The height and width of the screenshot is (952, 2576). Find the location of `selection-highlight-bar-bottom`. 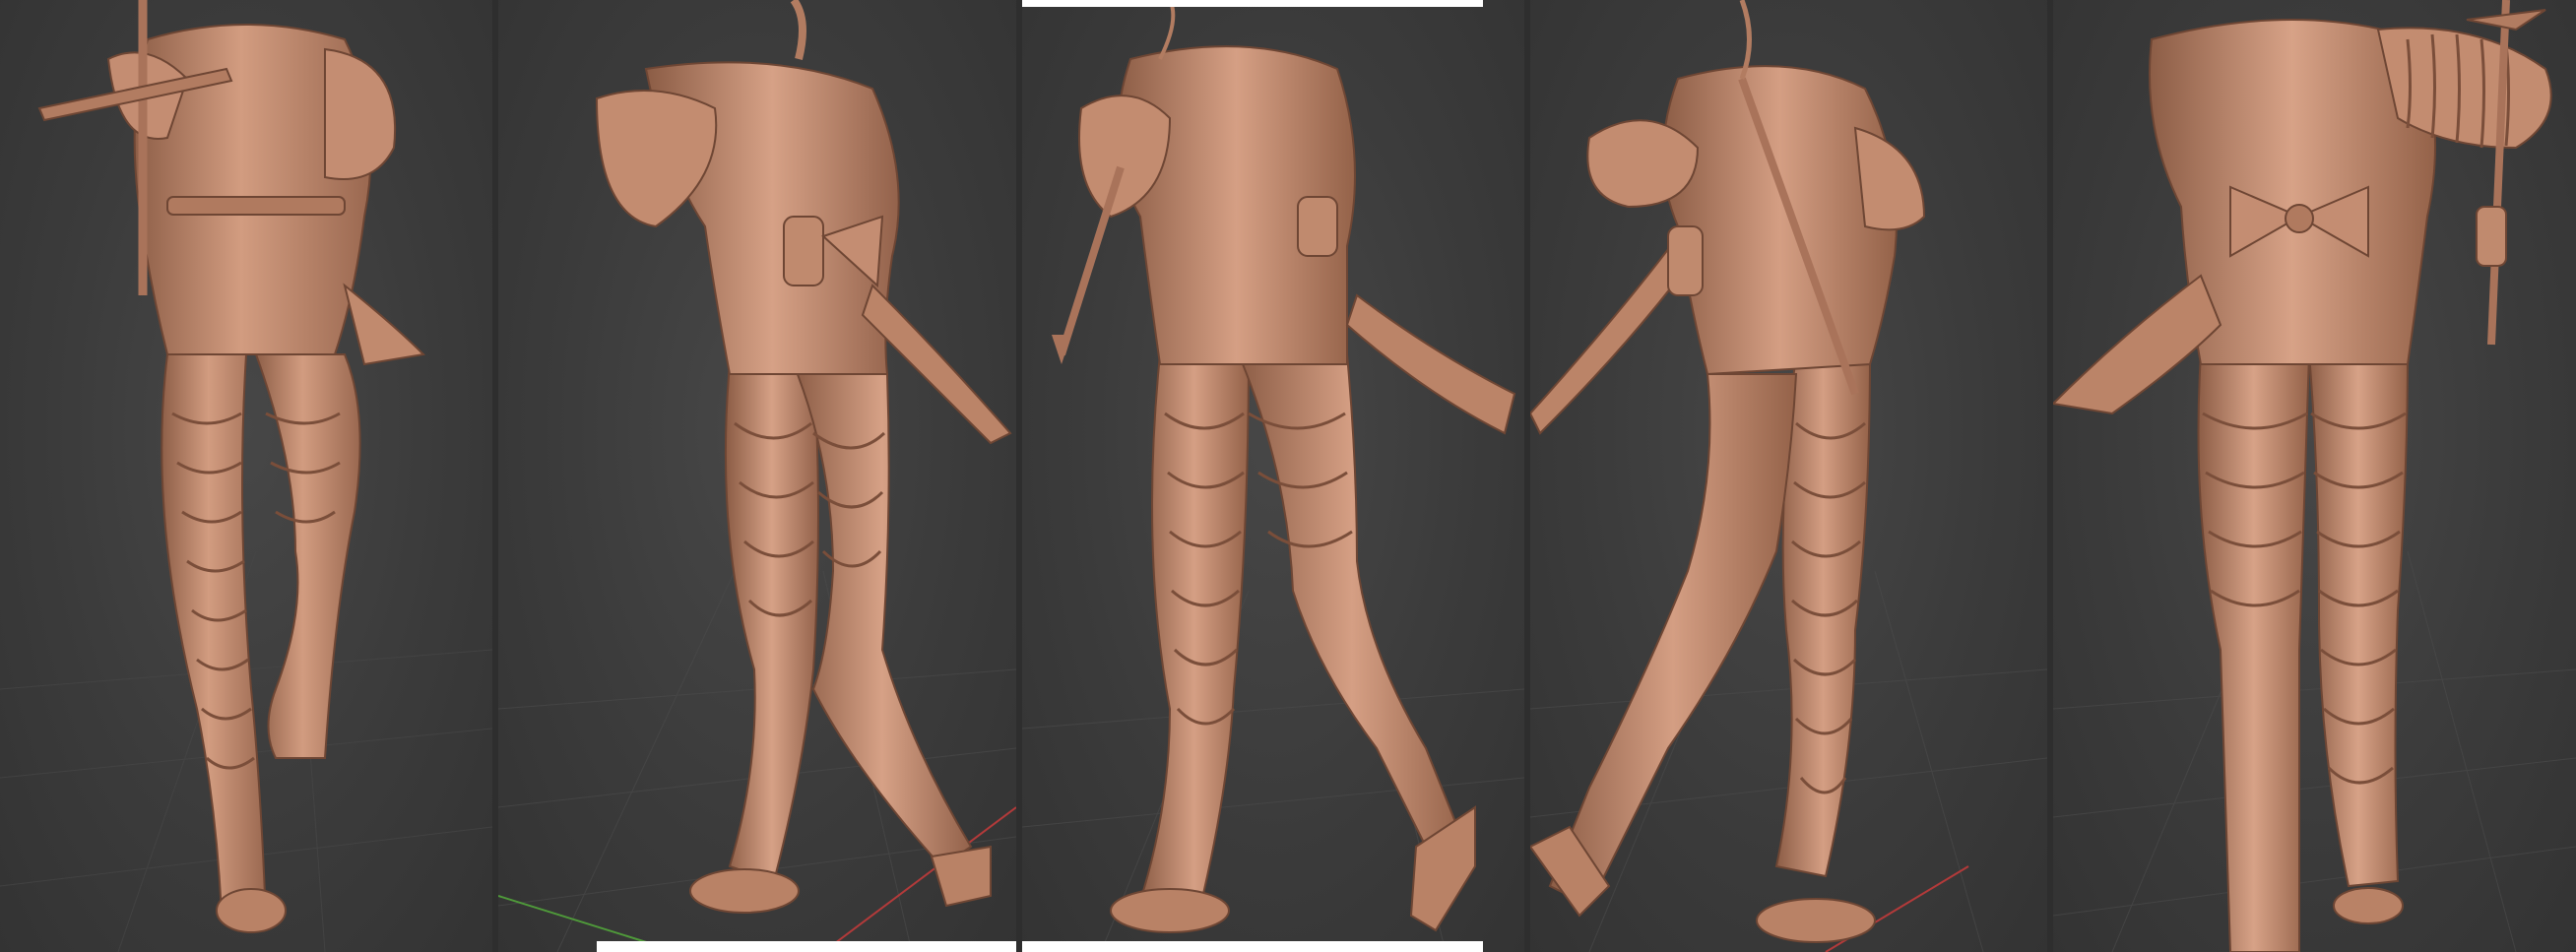

selection-highlight-bar-bottom is located at coordinates (1252, 946).